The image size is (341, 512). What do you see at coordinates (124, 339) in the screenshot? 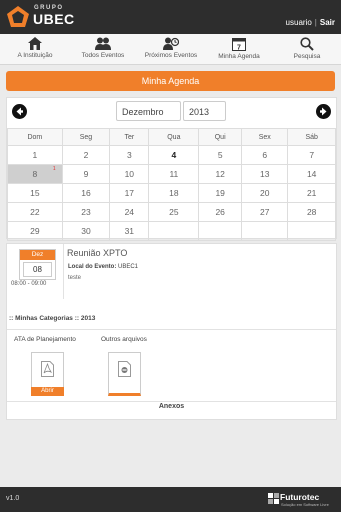
I see `file-column-label-others: Outros arquivos` at bounding box center [124, 339].